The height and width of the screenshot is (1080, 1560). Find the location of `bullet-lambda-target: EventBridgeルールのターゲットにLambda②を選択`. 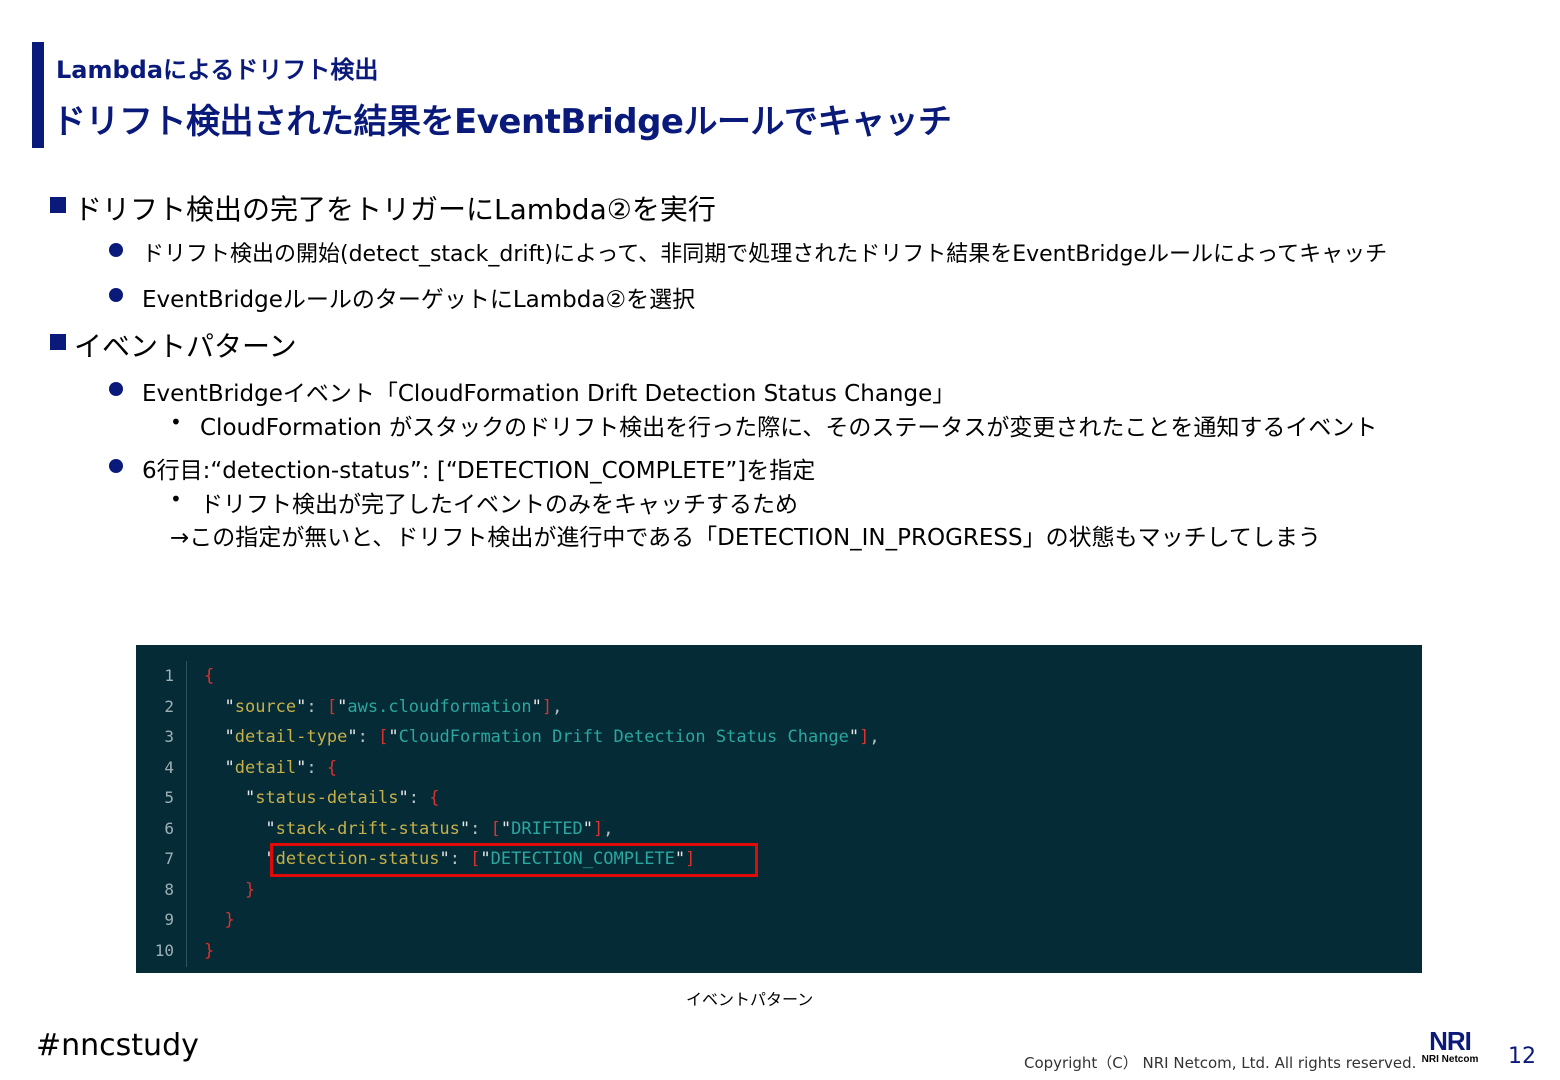

bullet-lambda-target: EventBridgeルールのターゲットにLambda②を選択 is located at coordinates (419, 300).